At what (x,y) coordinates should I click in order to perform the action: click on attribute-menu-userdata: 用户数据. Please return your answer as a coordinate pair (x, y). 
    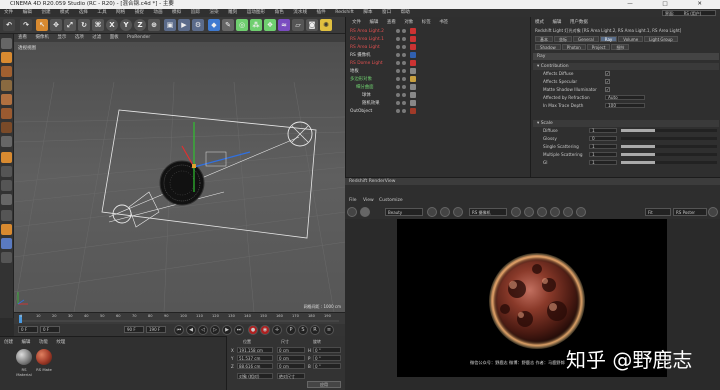
    Looking at the image, I should click on (579, 22).